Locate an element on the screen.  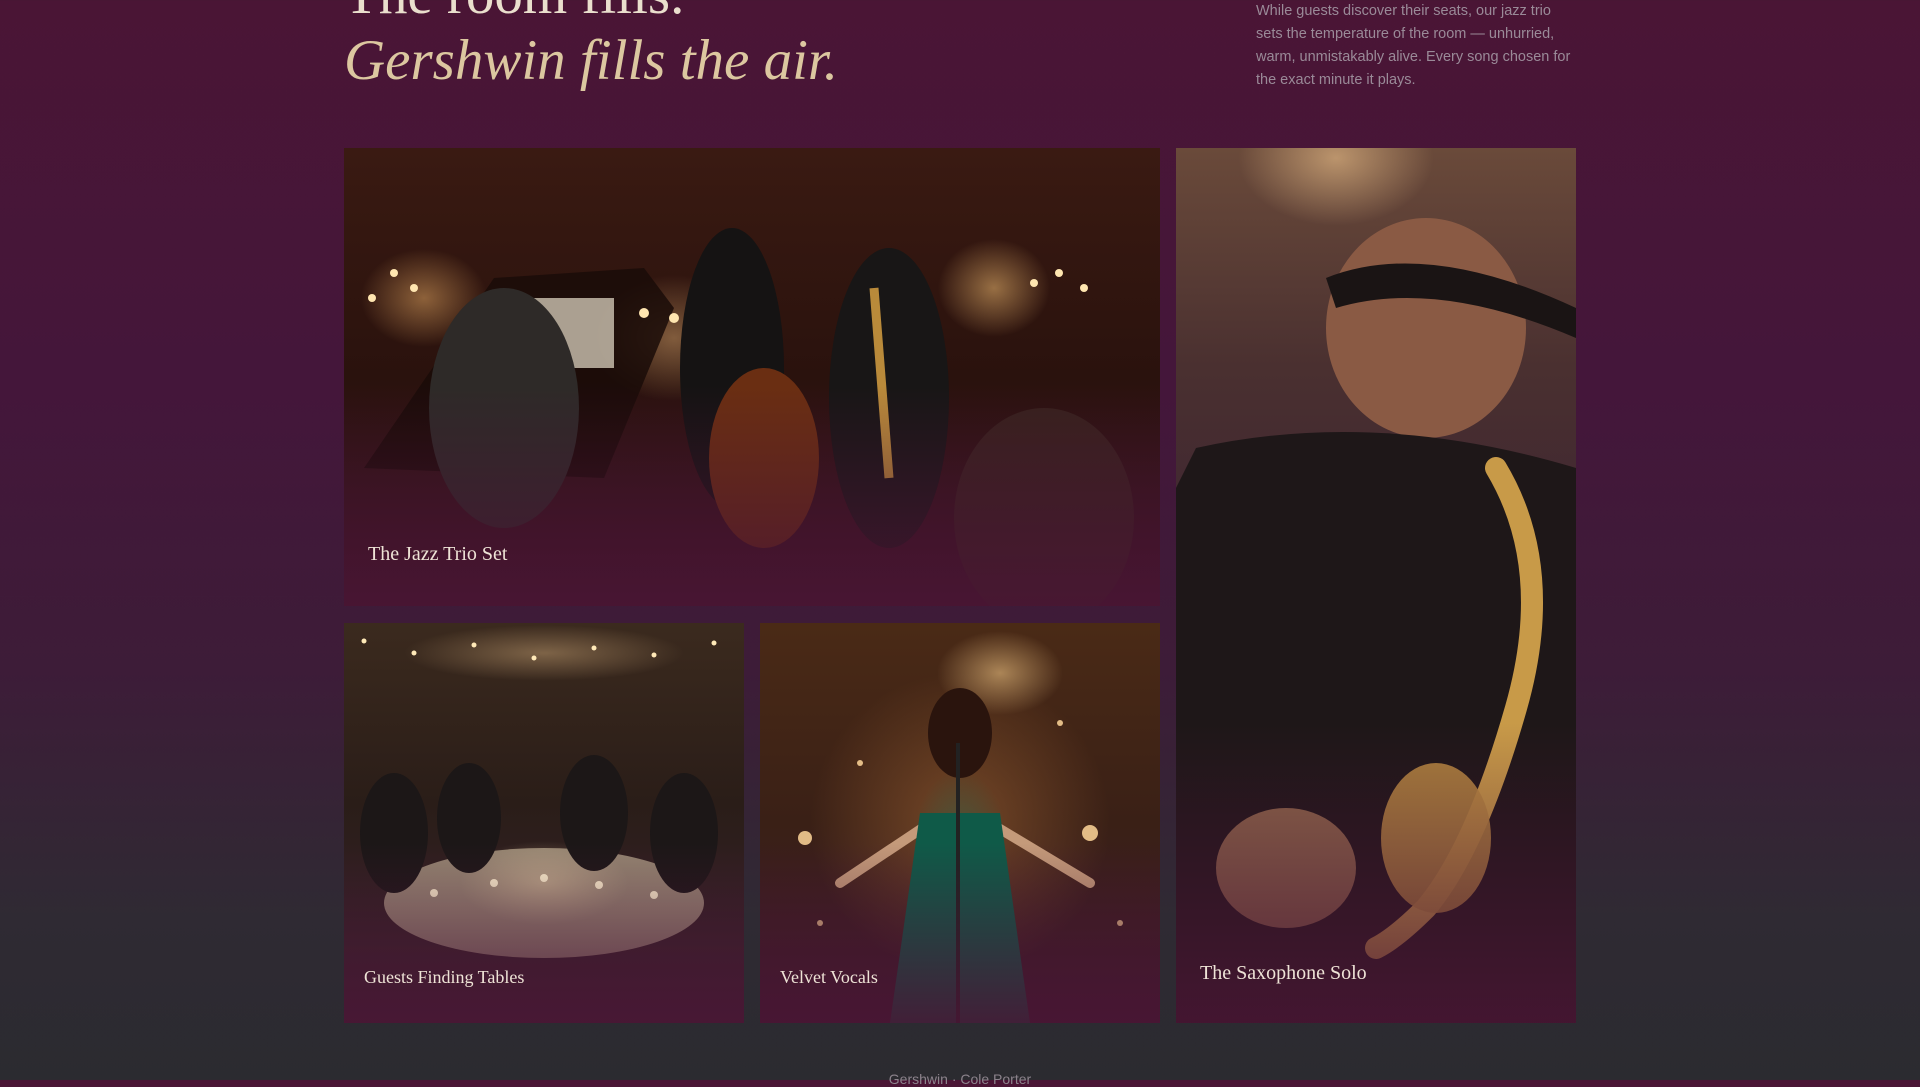
hero-title-line1: The room fills. is located at coordinates (591, 14).